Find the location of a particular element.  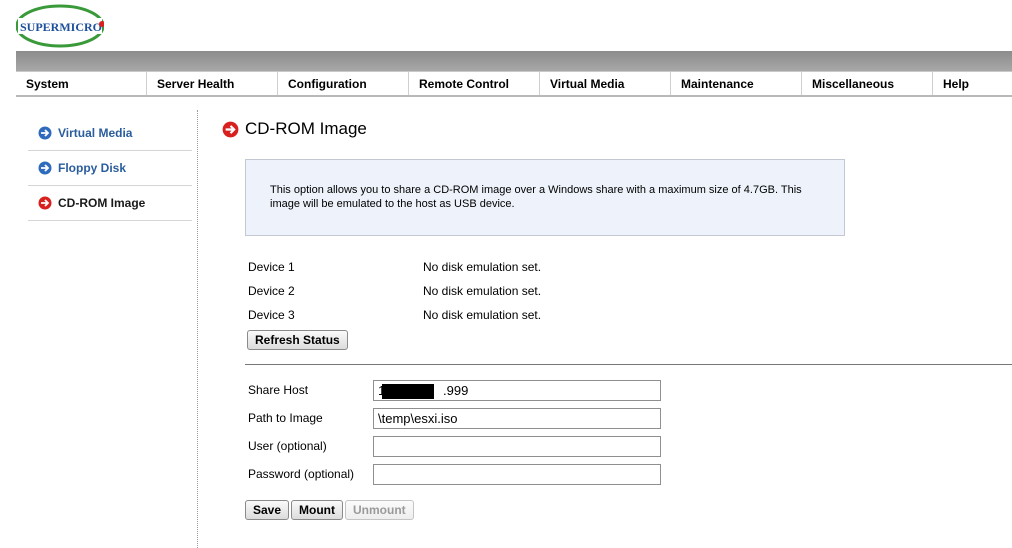

supermicro-logo: SUPERMICRO is located at coordinates (60, 26).